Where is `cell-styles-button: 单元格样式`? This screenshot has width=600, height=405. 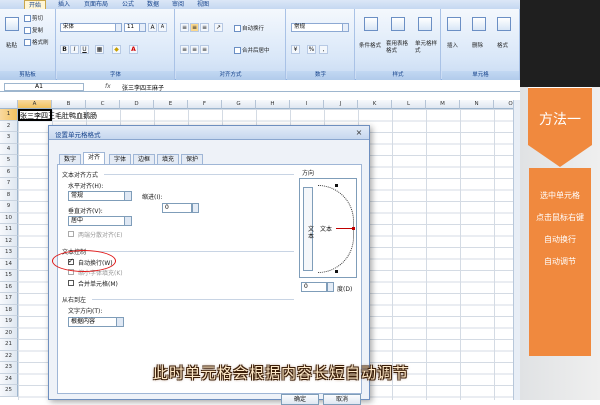
cell-styles-button: 单元格样式 is located at coordinates (427, 48).